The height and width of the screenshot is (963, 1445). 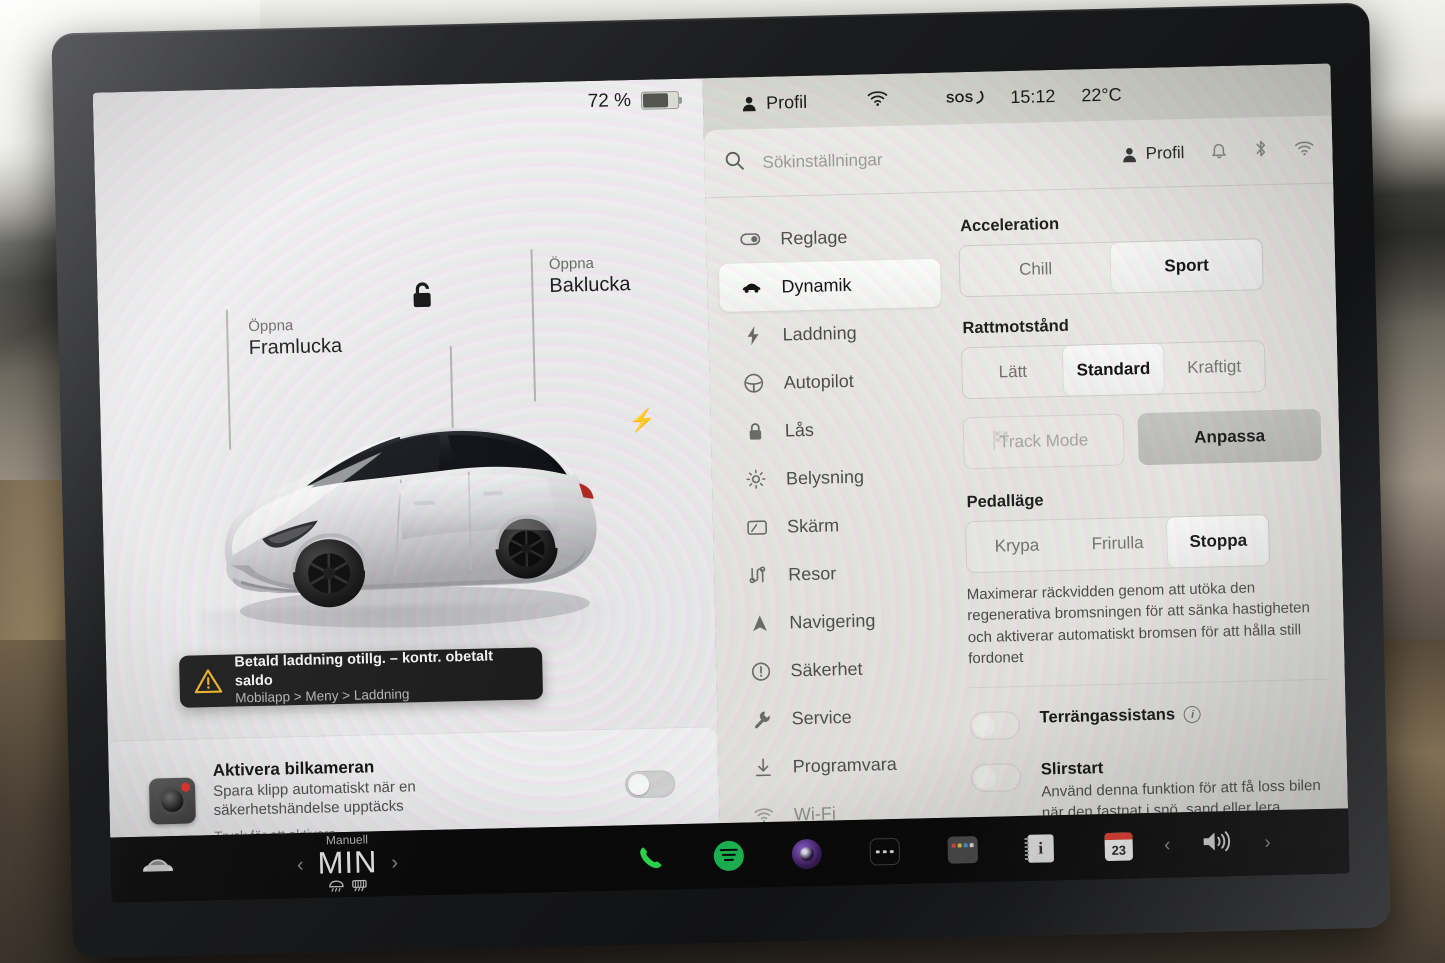 I want to click on sidebar-item-autopilot: Autopilot, so click(x=832, y=381).